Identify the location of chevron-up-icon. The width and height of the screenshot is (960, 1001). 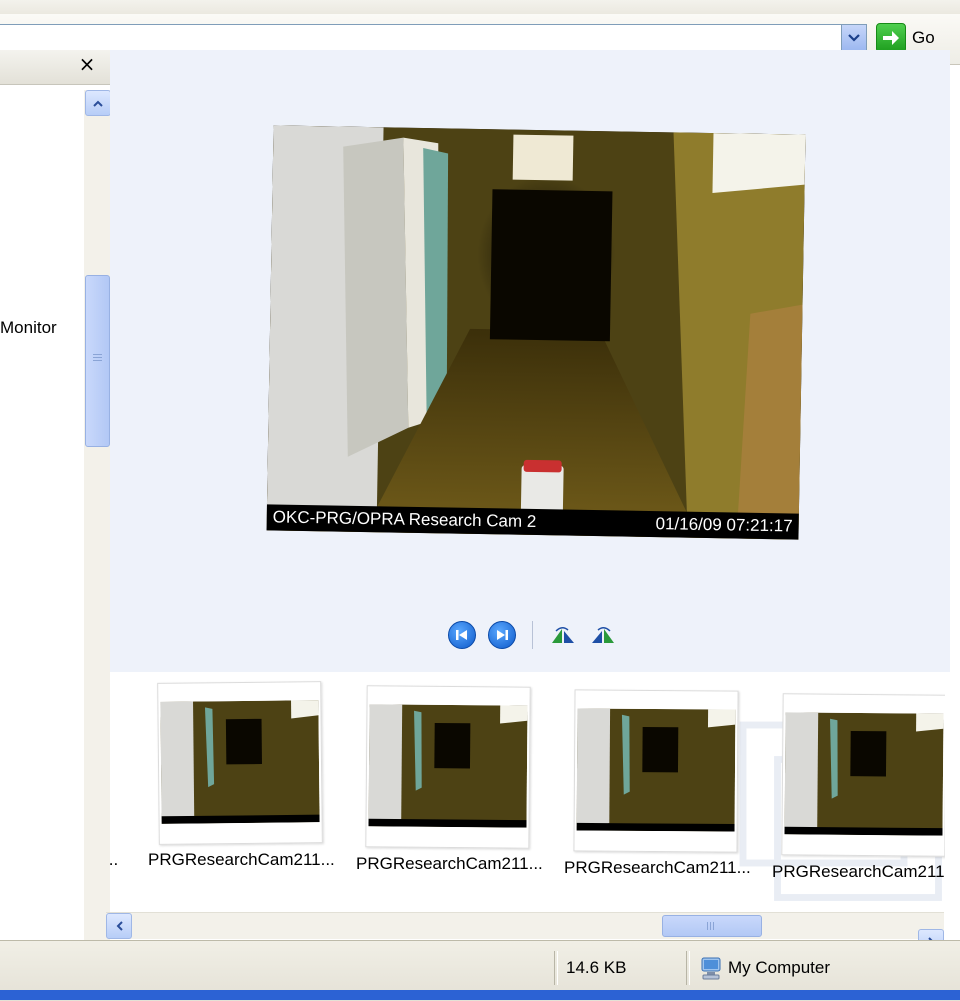
(98, 103).